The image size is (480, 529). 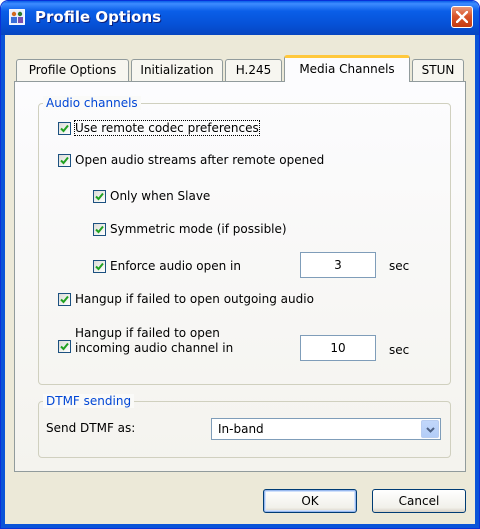 I want to click on tab-h245: H.245, so click(x=253, y=70).